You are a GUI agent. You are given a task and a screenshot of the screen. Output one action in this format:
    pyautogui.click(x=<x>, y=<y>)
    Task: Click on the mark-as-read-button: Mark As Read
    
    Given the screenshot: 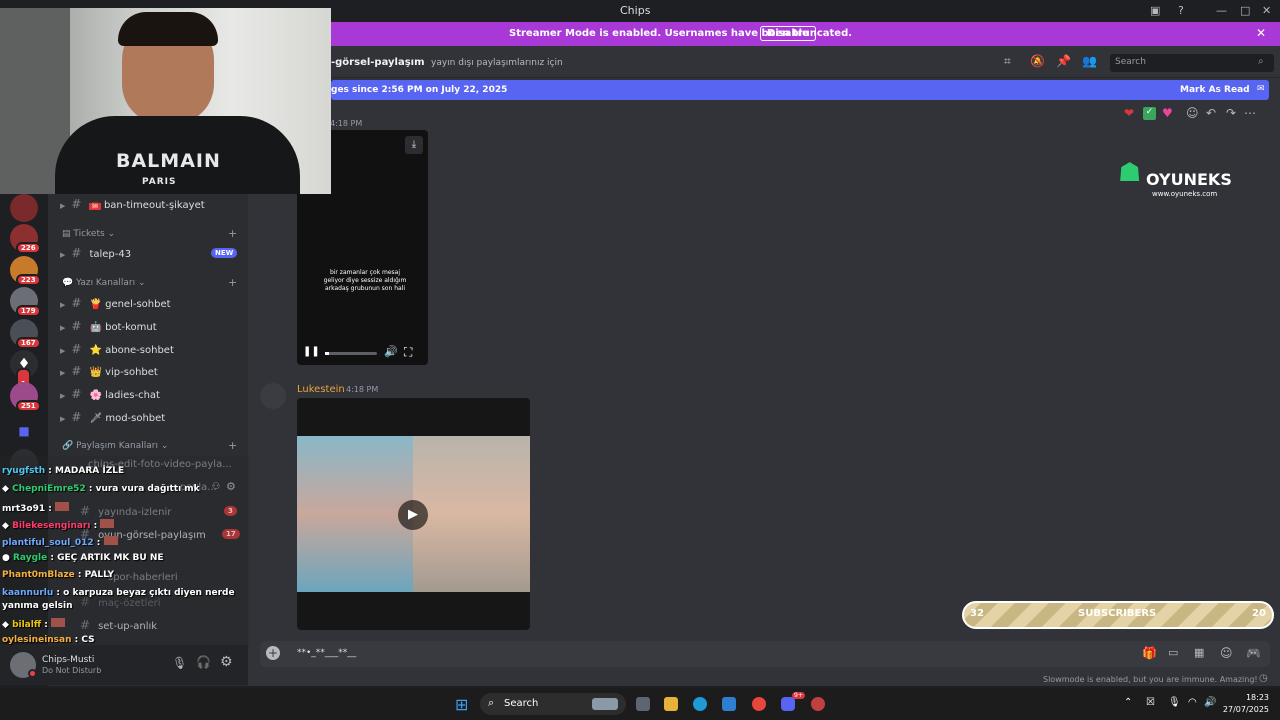 What is the action you would take?
    pyautogui.click(x=1215, y=90)
    